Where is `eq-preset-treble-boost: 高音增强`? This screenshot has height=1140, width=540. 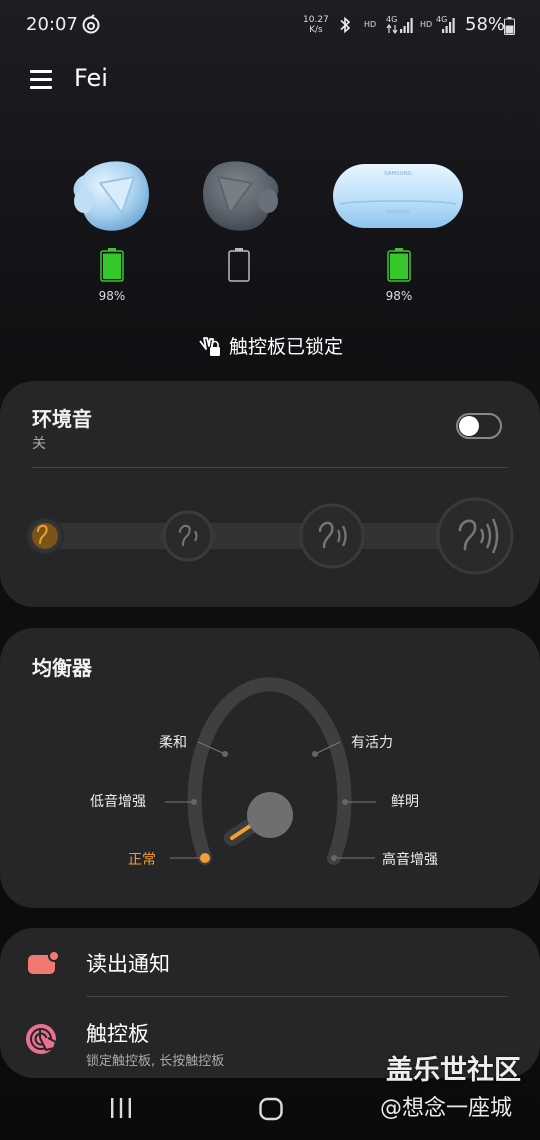
eq-preset-treble-boost: 高音增强 is located at coordinates (410, 859).